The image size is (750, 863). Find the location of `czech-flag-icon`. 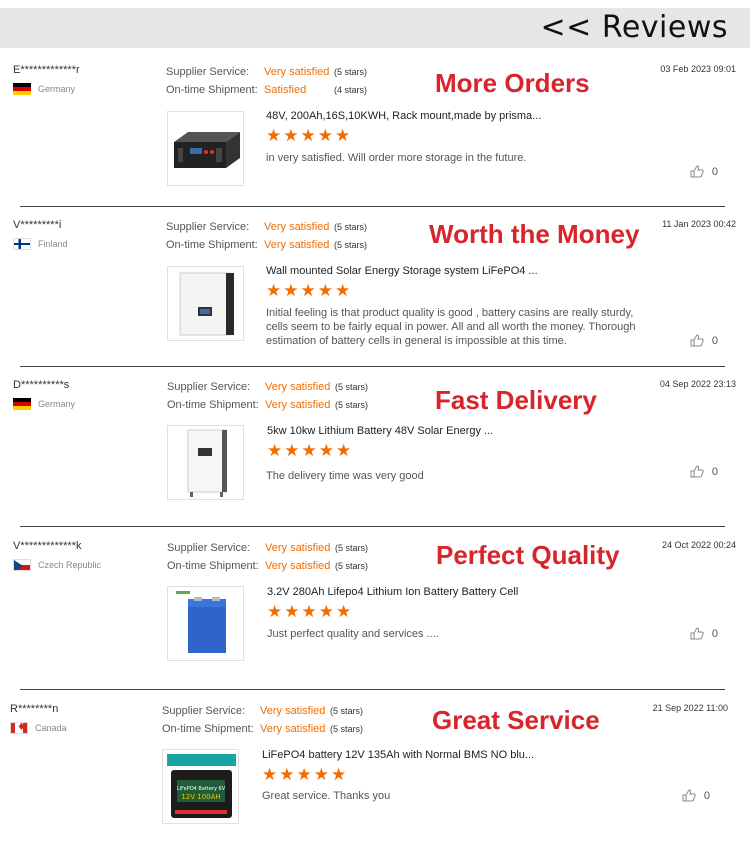

czech-flag-icon is located at coordinates (22, 565).